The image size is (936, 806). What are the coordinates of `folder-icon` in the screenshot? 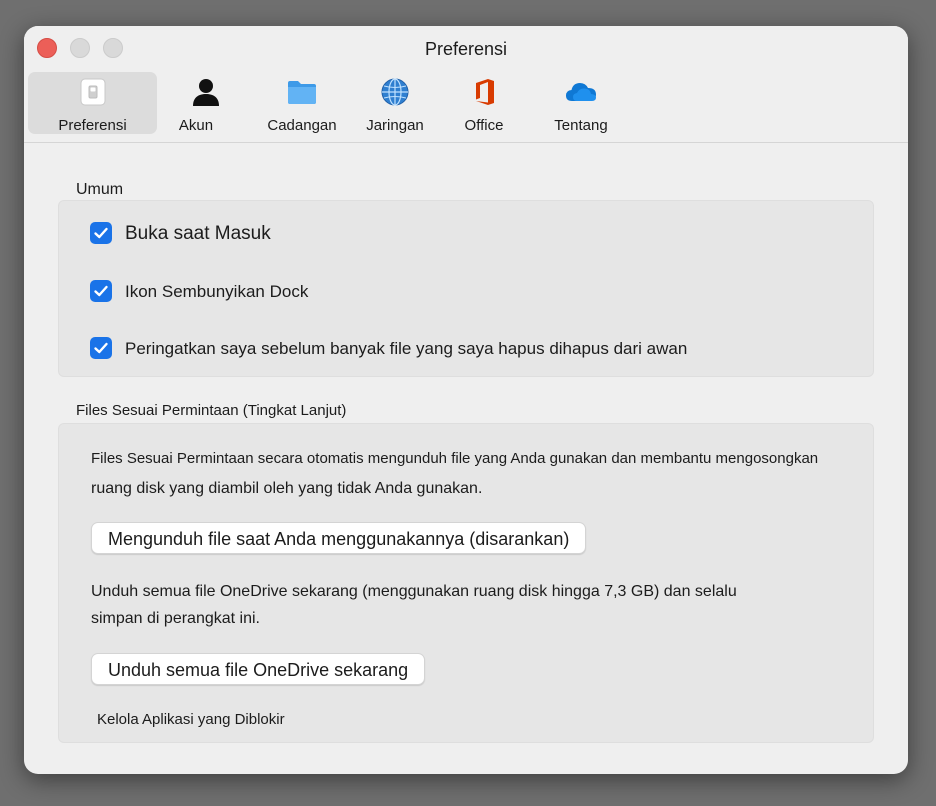 It's located at (302, 92).